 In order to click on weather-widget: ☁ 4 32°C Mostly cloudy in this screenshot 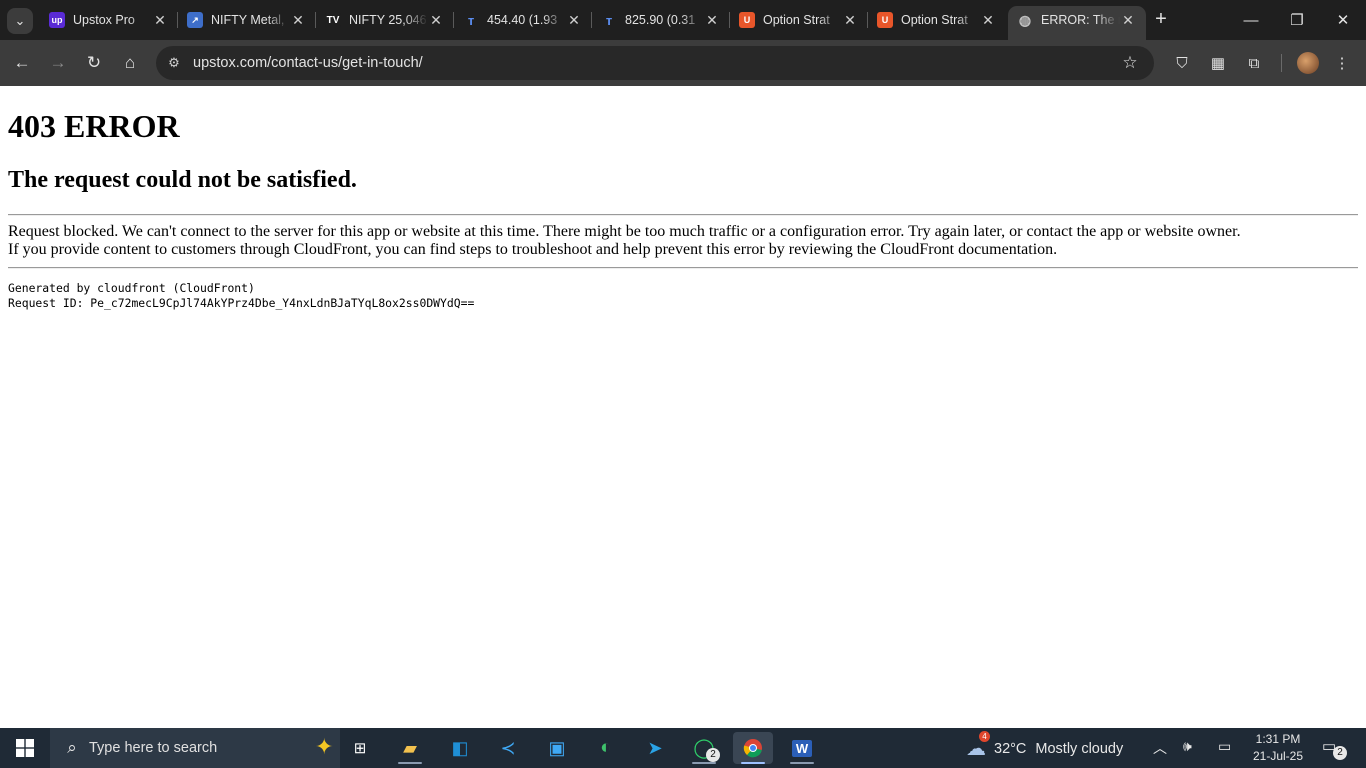, I will do `click(1045, 746)`.